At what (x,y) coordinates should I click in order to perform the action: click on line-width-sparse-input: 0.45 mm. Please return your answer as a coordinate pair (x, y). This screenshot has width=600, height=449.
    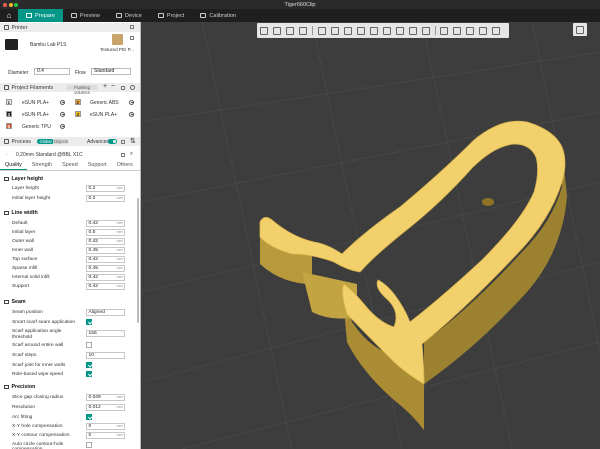
    Looking at the image, I should click on (105, 268).